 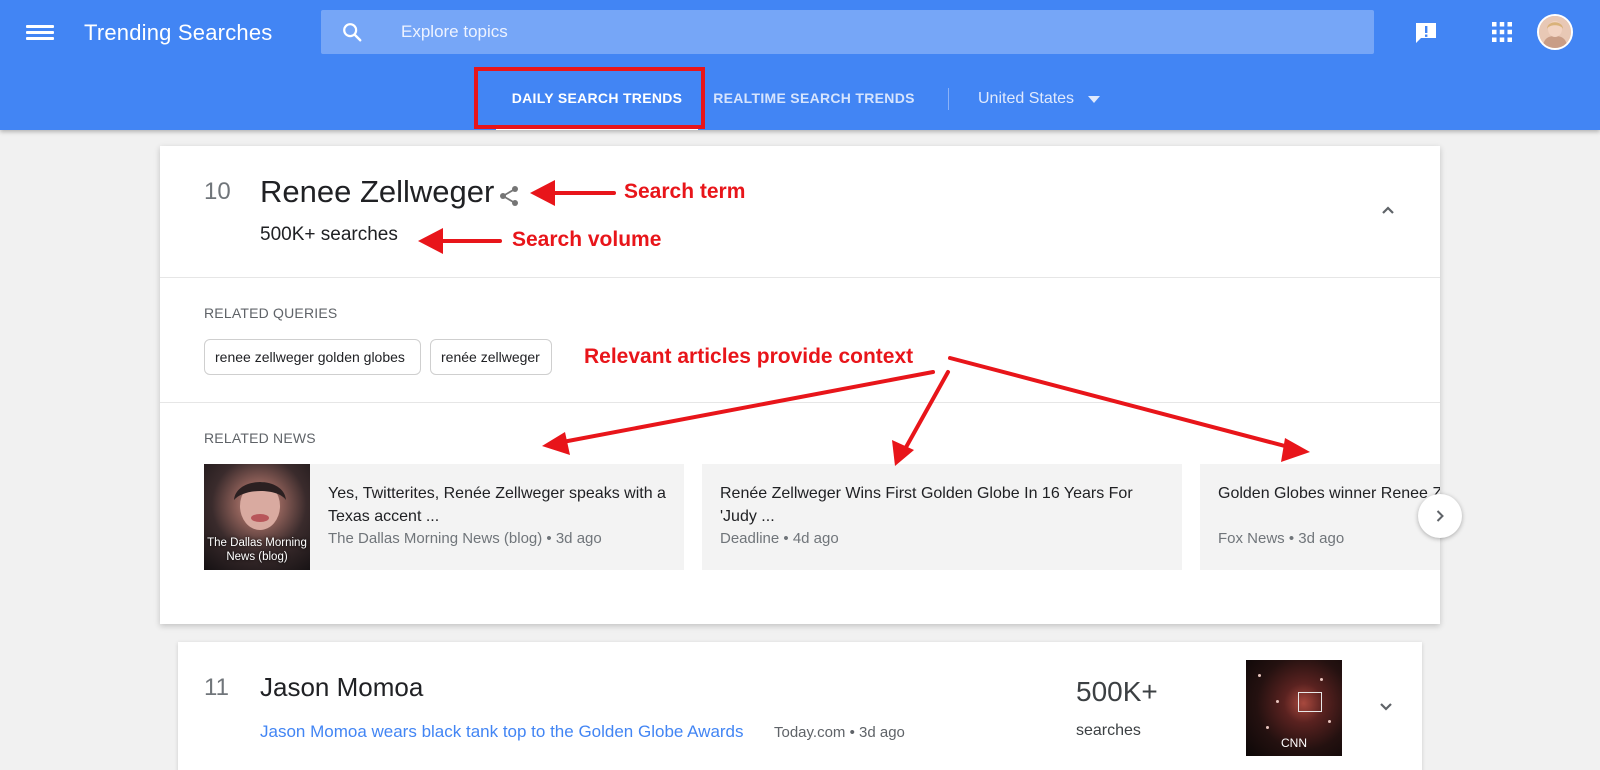 I want to click on region-label: United States, so click(x=1026, y=98).